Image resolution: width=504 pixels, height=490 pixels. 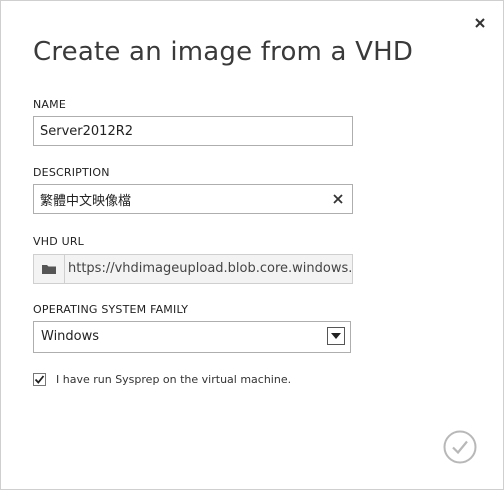 I want to click on os-family-label: OPERATING SYSTEM FAMILY, so click(x=111, y=309).